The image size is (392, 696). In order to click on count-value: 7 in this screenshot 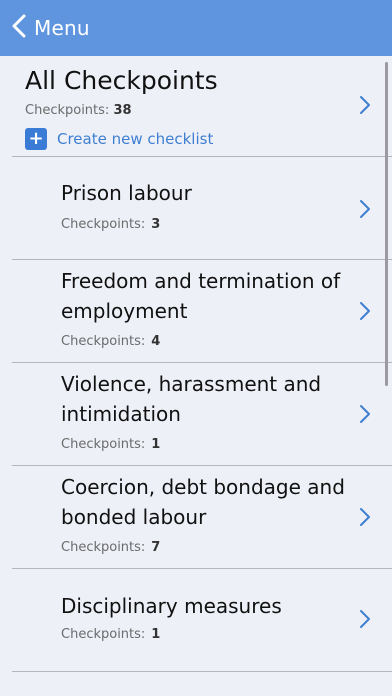, I will do `click(156, 547)`.